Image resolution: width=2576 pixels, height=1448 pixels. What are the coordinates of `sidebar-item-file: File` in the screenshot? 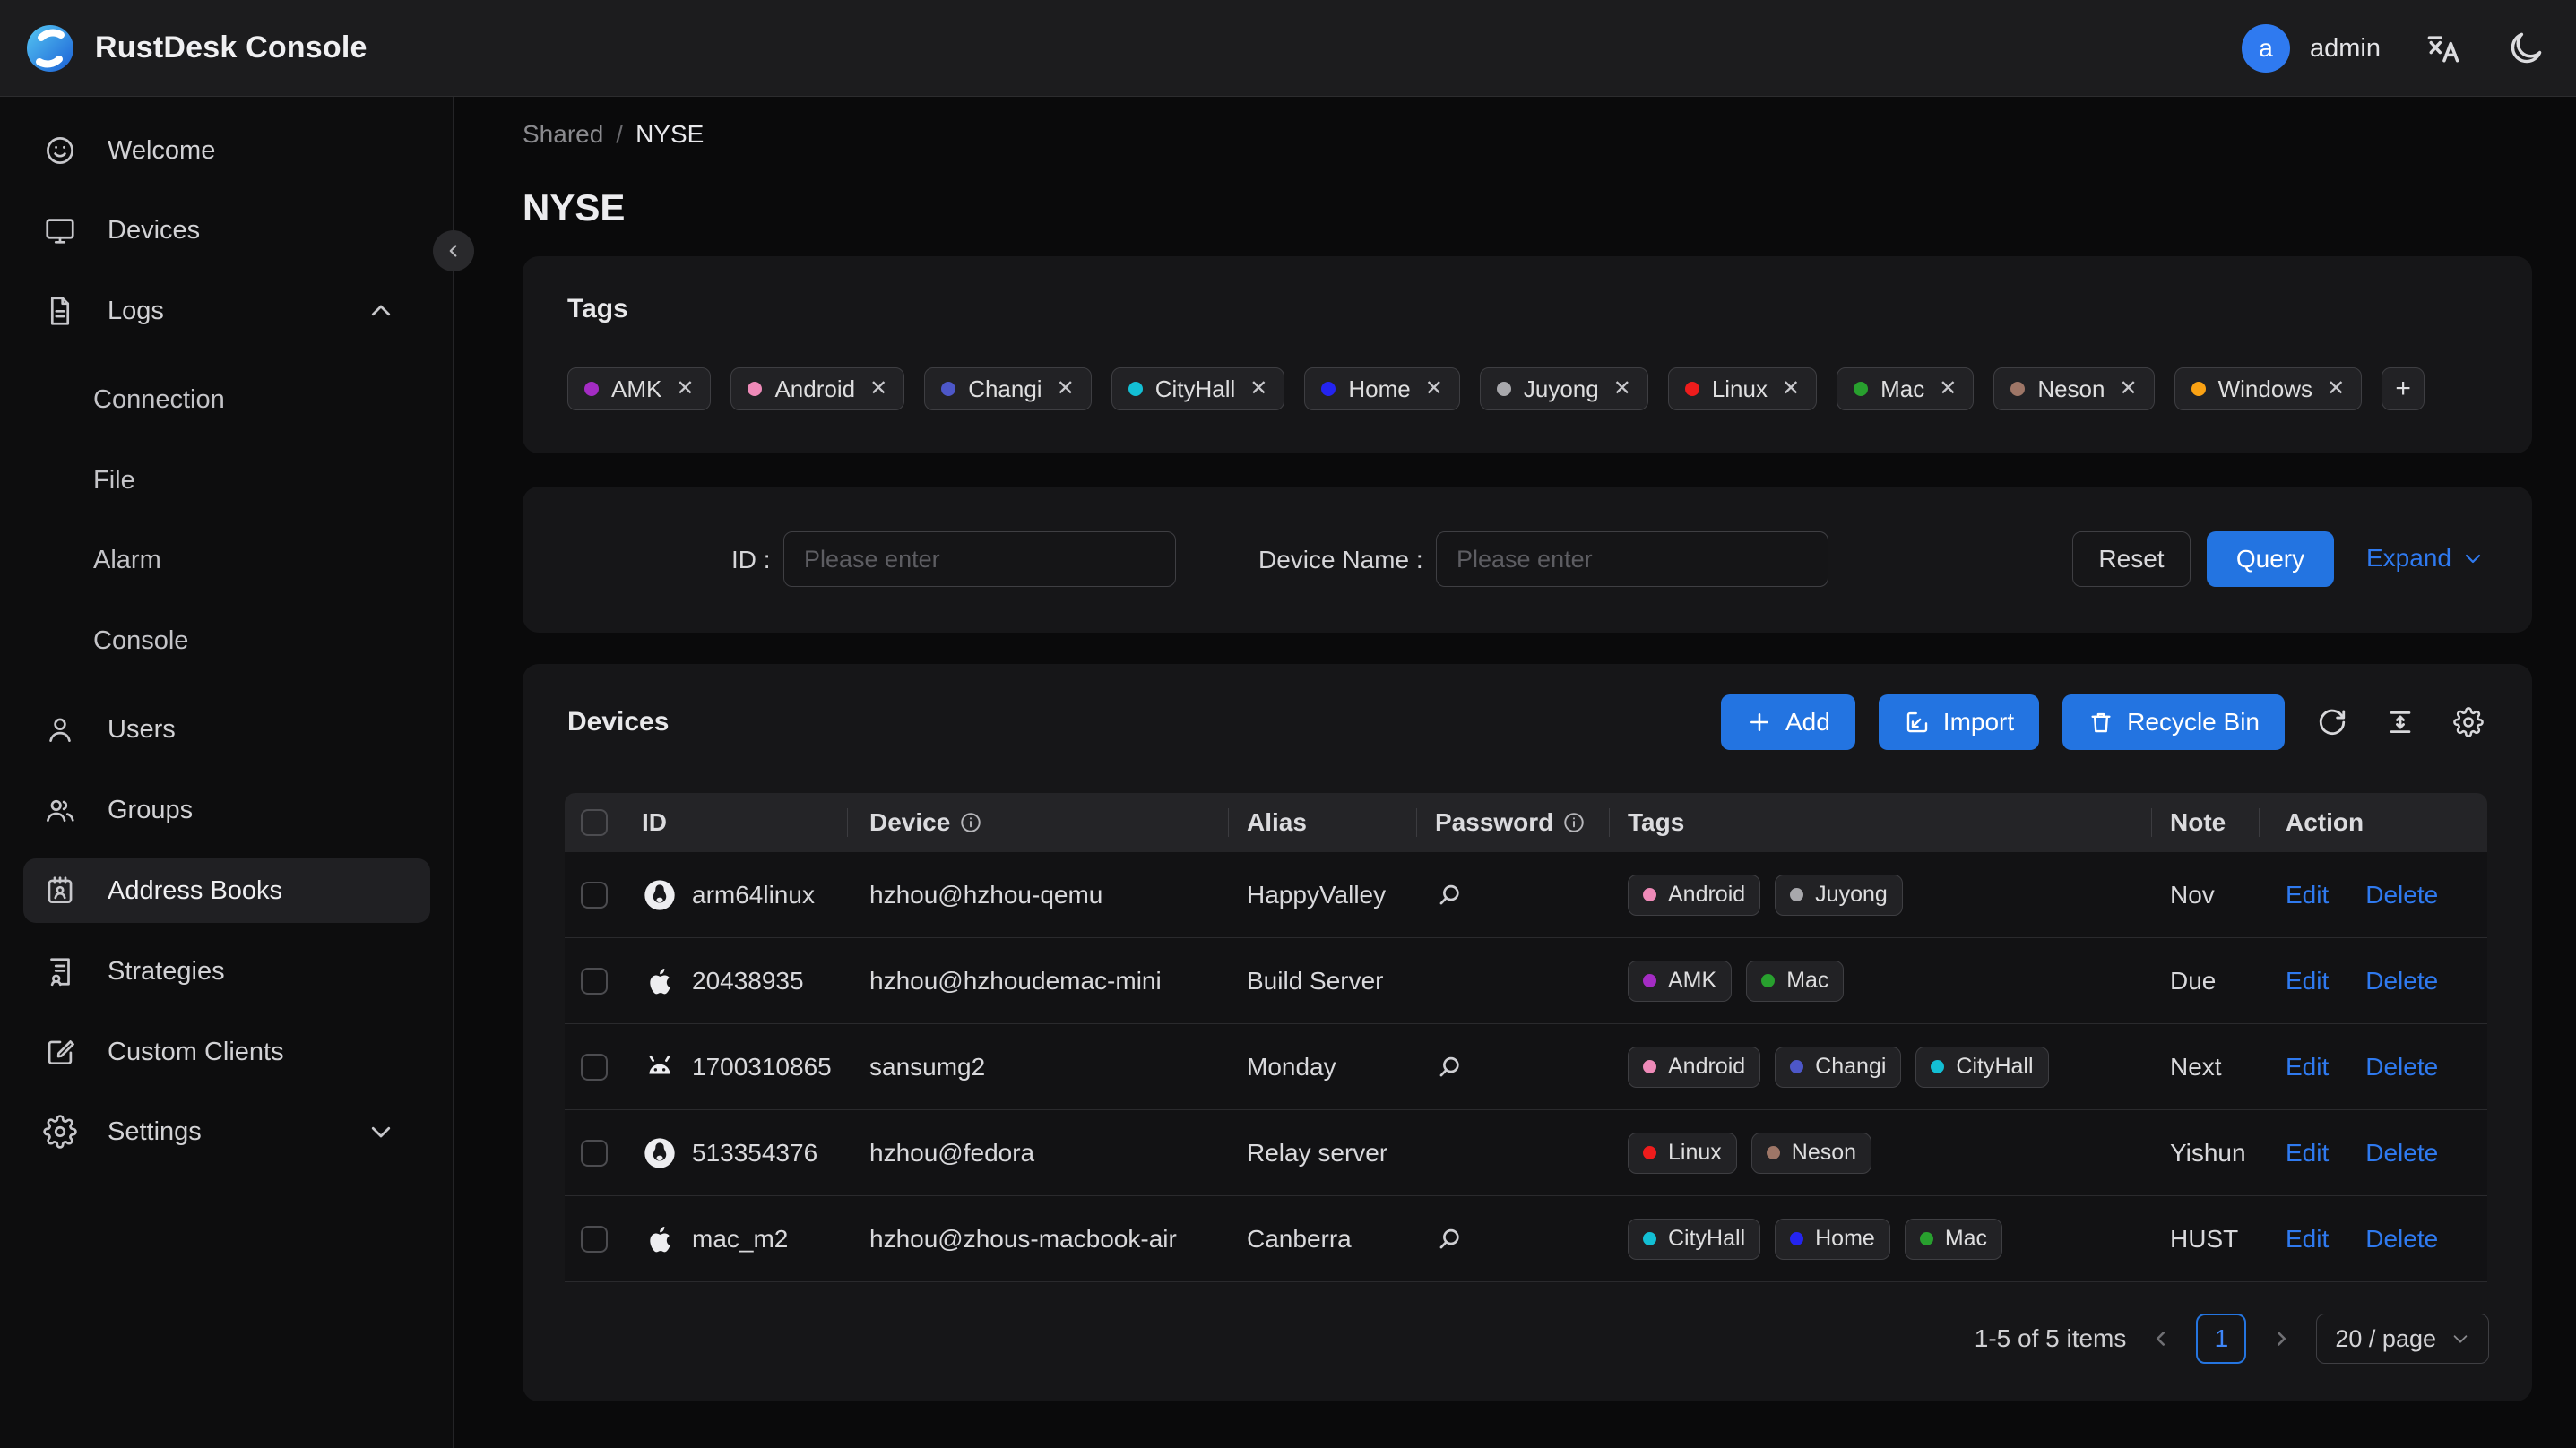 It's located at (226, 481).